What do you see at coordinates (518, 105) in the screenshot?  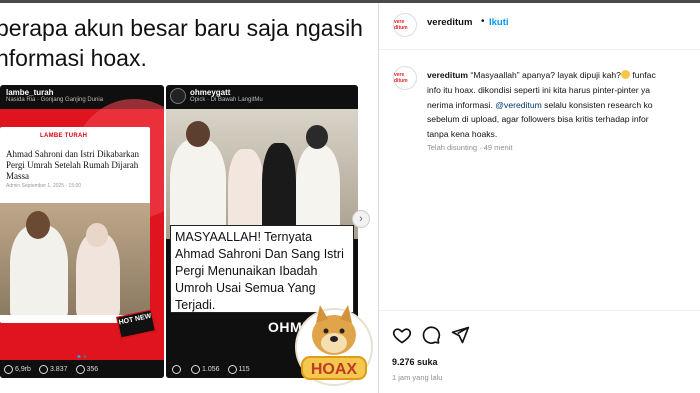 I see `mention-link: @vereditum` at bounding box center [518, 105].